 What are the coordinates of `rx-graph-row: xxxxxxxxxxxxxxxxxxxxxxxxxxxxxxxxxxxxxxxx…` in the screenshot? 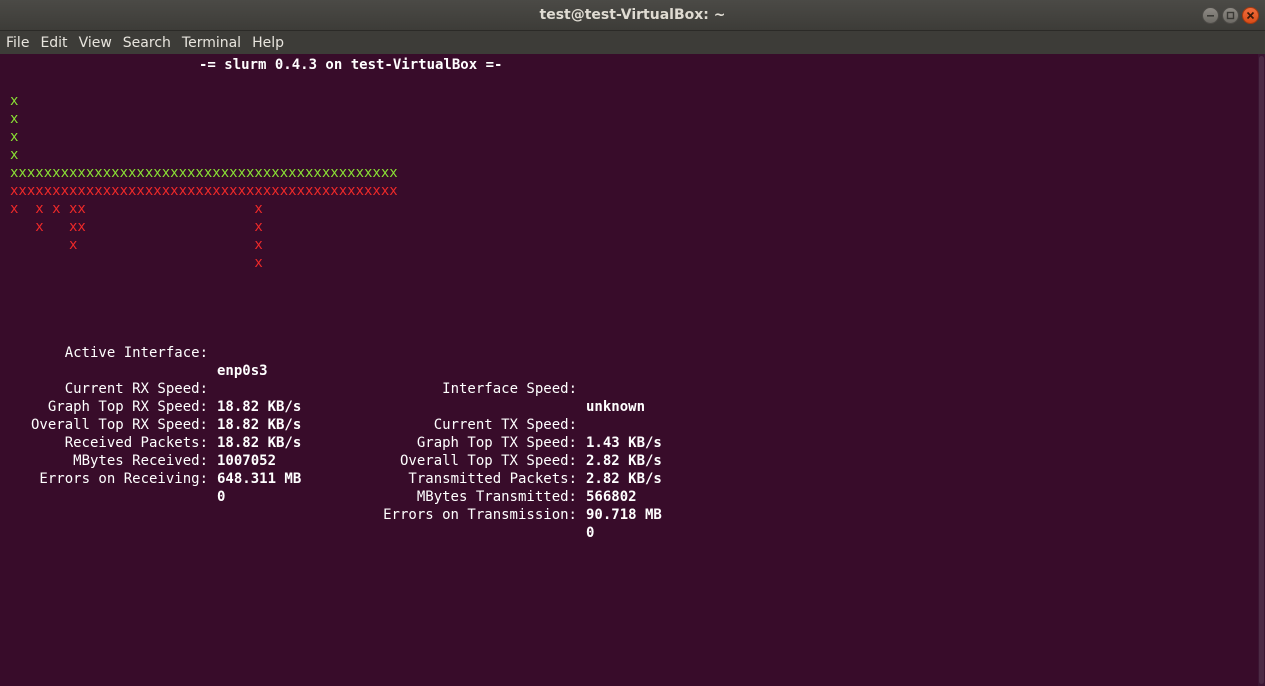 It's located at (204, 173).